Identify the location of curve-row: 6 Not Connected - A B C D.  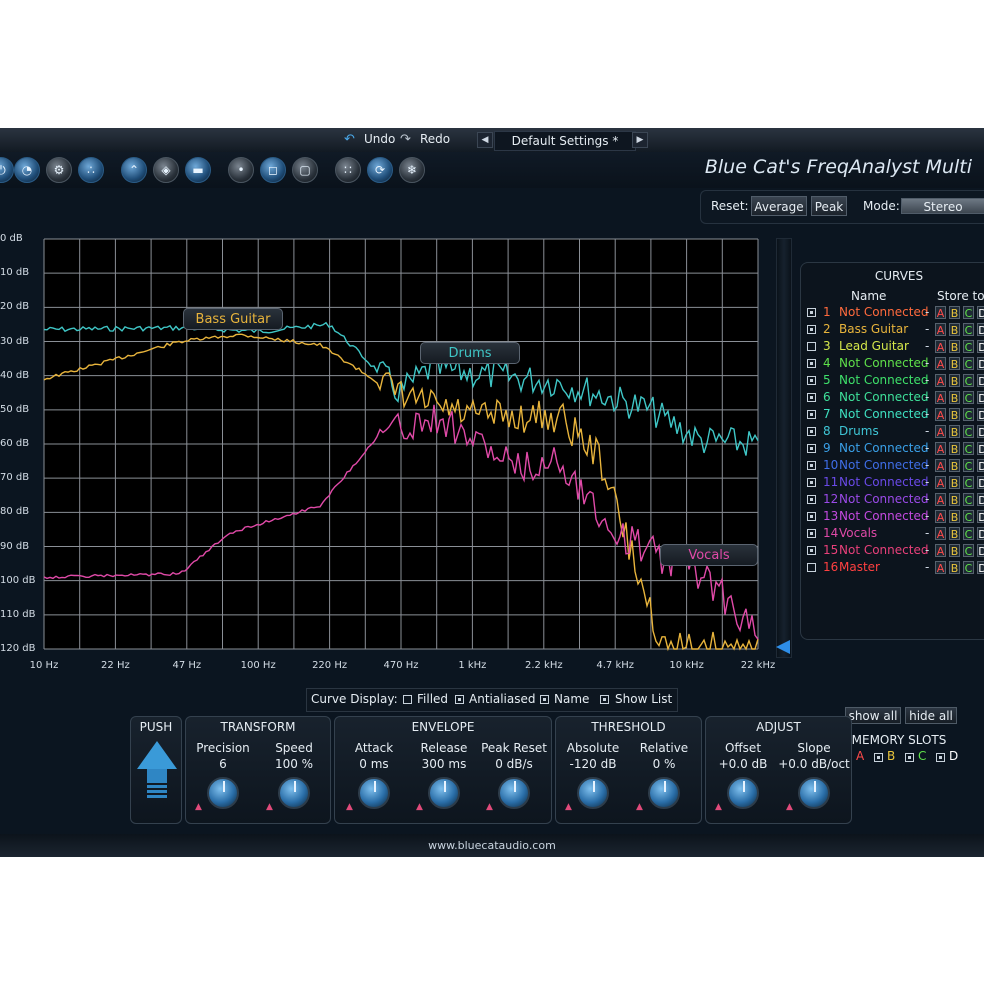
(895, 398).